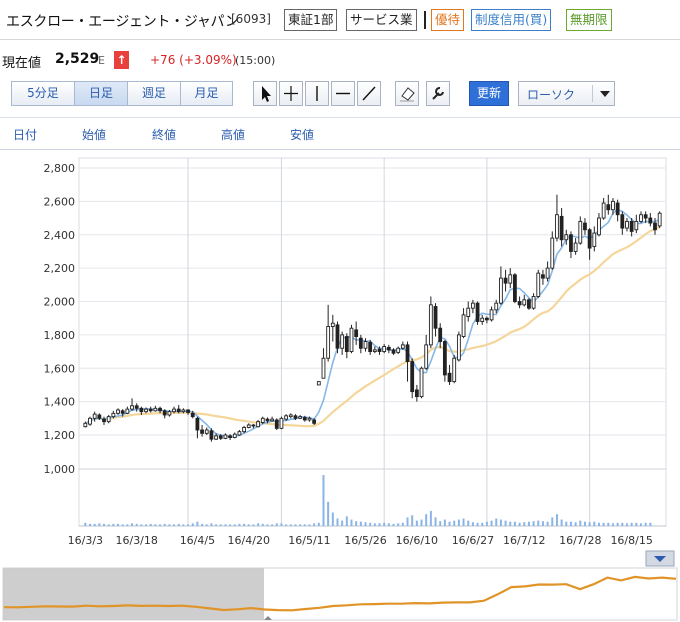 This screenshot has height=622, width=680. What do you see at coordinates (438, 93) in the screenshot?
I see `settings-tool-button` at bounding box center [438, 93].